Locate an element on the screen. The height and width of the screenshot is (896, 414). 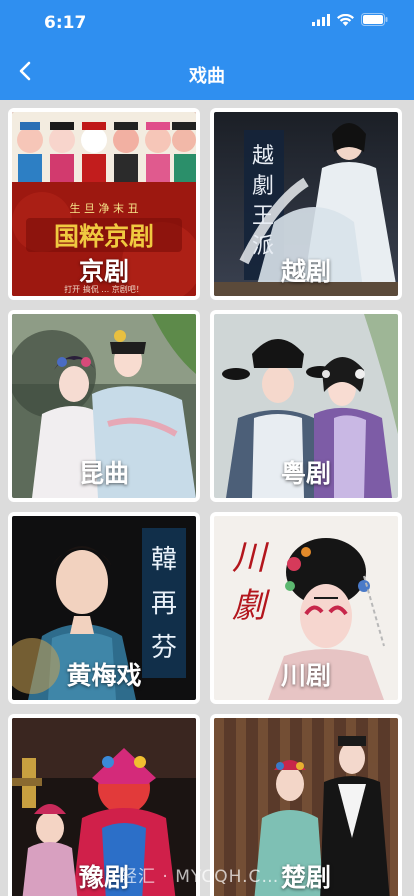
card-label: 川剧 is located at coordinates (305, 675).